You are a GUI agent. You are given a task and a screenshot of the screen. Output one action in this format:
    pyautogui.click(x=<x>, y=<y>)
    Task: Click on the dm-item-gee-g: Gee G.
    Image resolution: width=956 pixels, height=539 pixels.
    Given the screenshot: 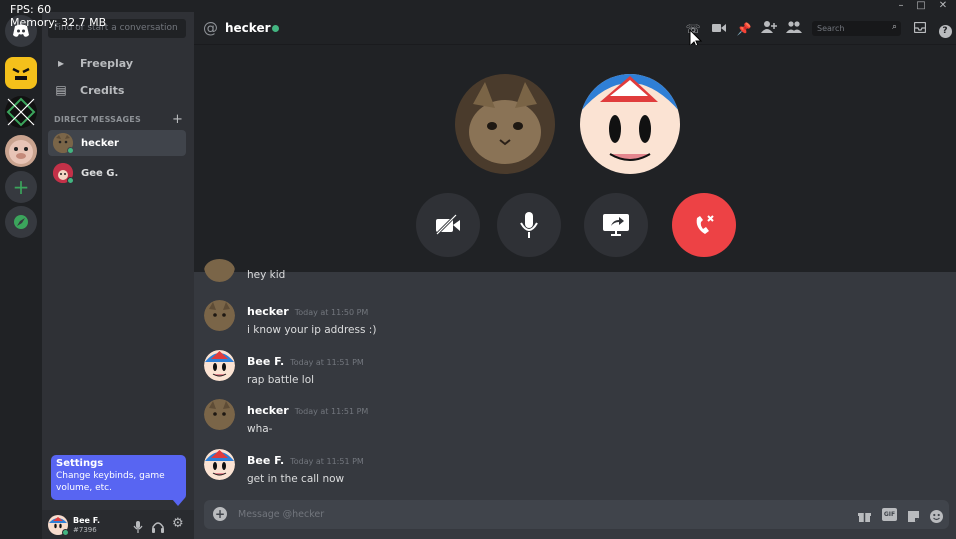 What is the action you would take?
    pyautogui.click(x=117, y=173)
    